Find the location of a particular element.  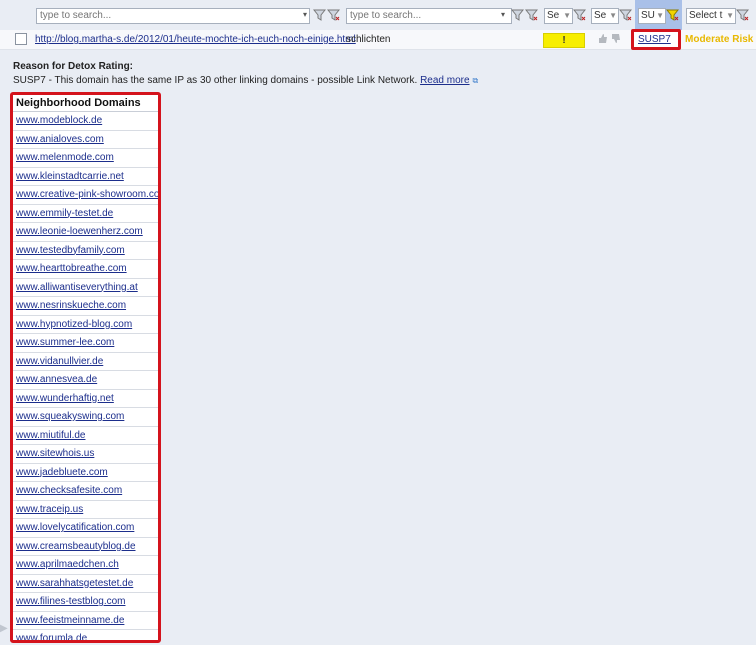

domain-link: www.hearttobreathe.com is located at coordinates (71, 268).